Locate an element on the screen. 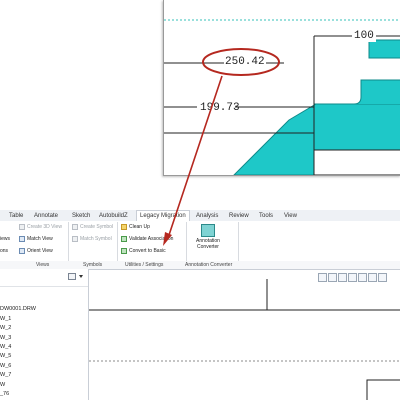 This screenshot has height=400, width=400. tree-item-drawing: DW0001.DRW is located at coordinates (18, 309).